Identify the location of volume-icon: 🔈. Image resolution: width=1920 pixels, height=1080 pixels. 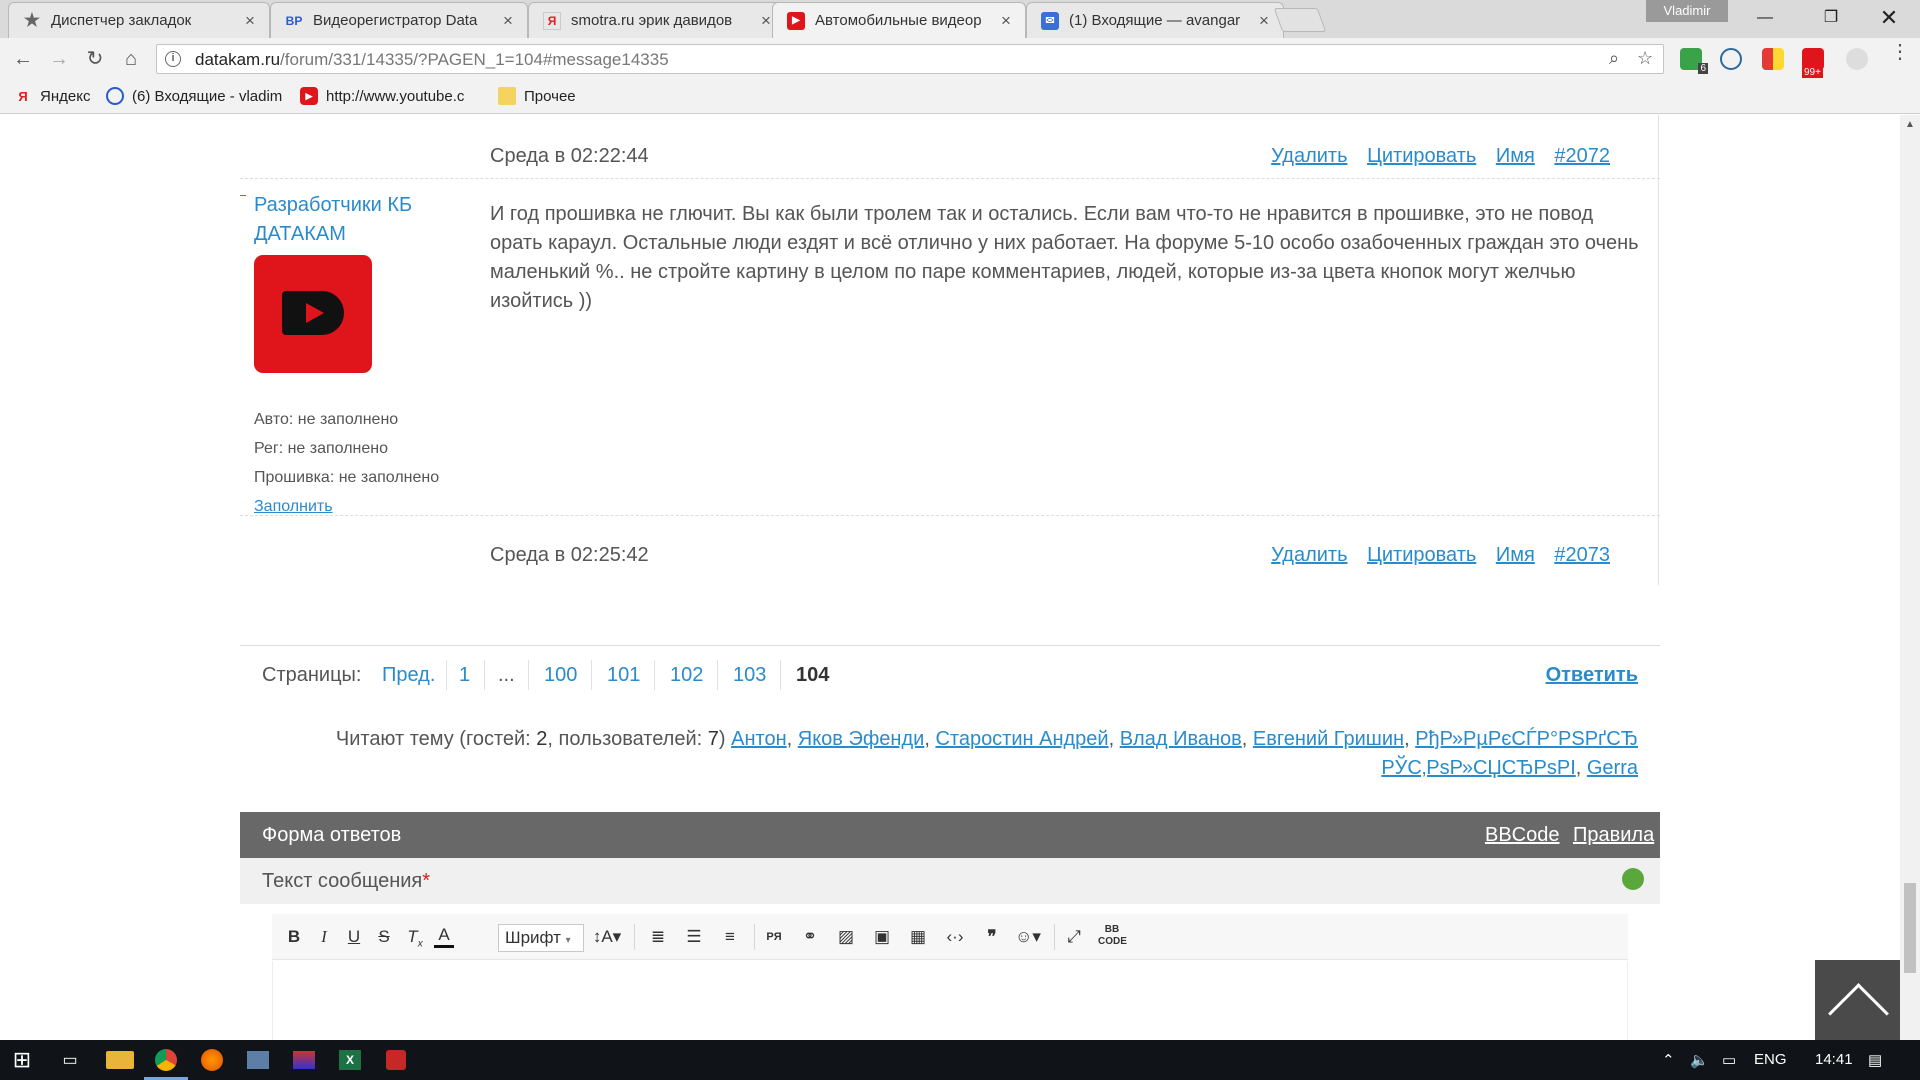
(1699, 1060).